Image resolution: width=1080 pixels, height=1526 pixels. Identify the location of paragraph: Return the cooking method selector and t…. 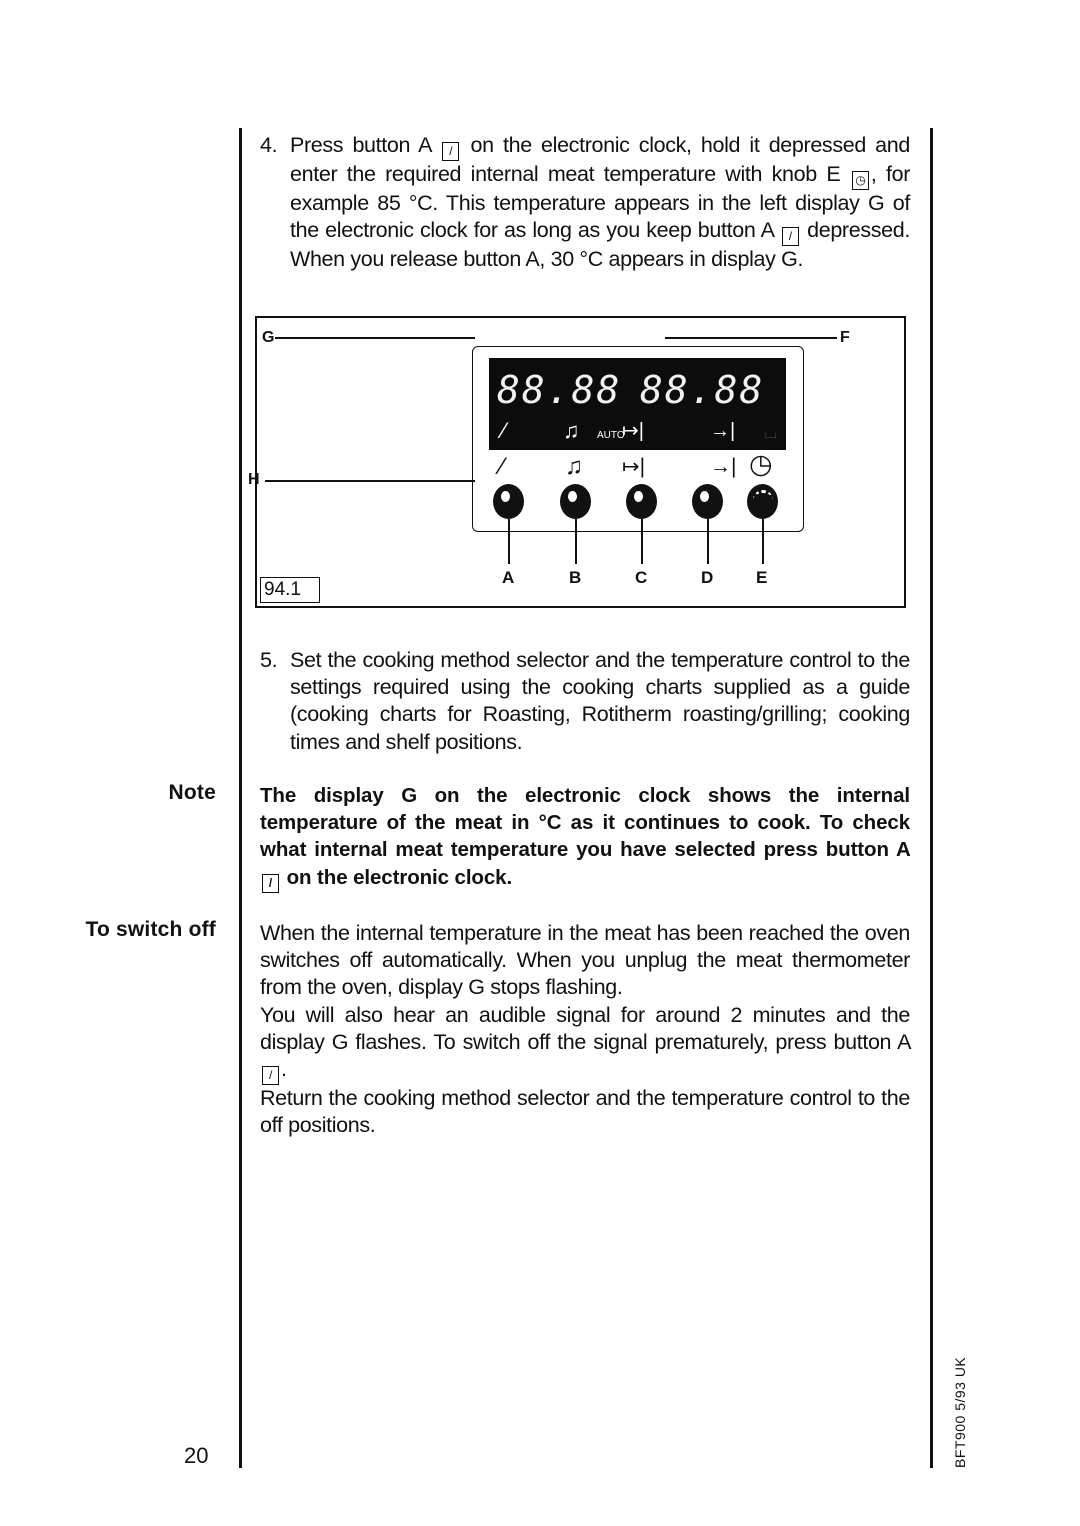
(585, 1112).